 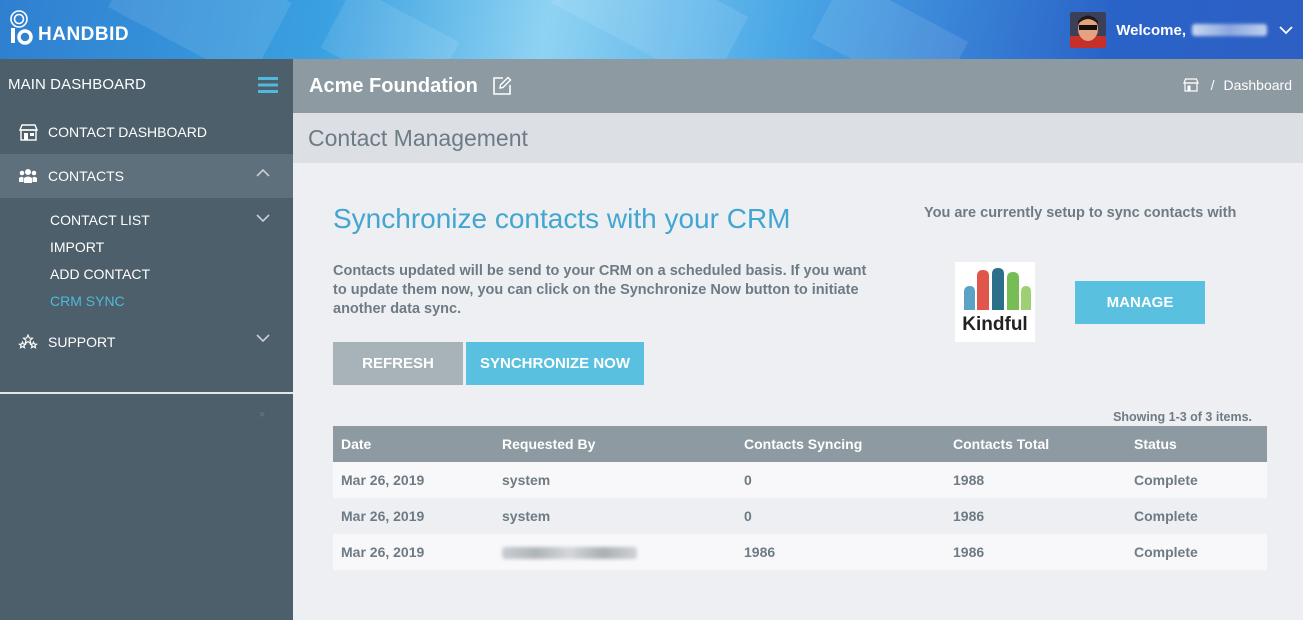 I want to click on sidebar-item-label: SUPPORT, so click(x=82, y=342).